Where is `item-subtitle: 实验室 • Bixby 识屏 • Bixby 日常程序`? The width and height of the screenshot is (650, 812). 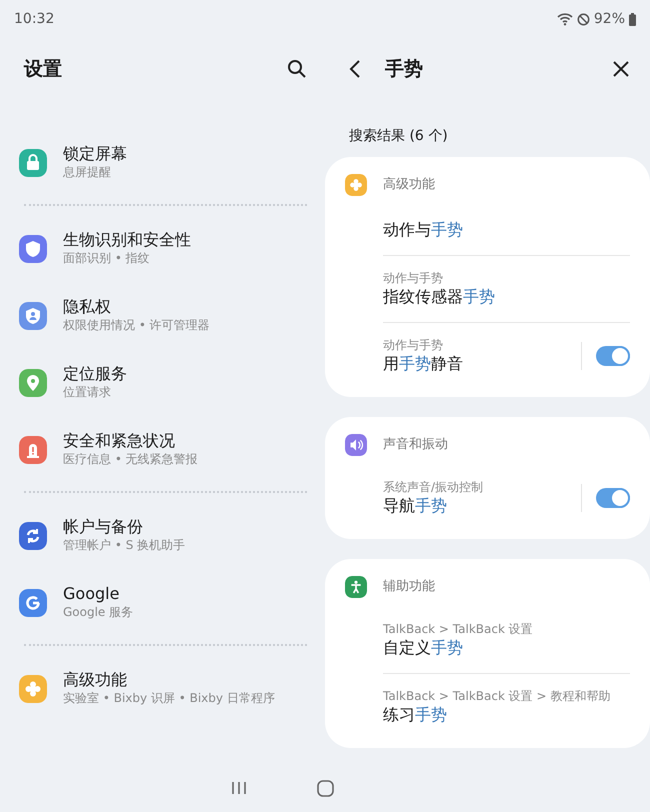
item-subtitle: 实验室 • Bixby 识屏 • Bixby 日常程序 is located at coordinates (169, 698).